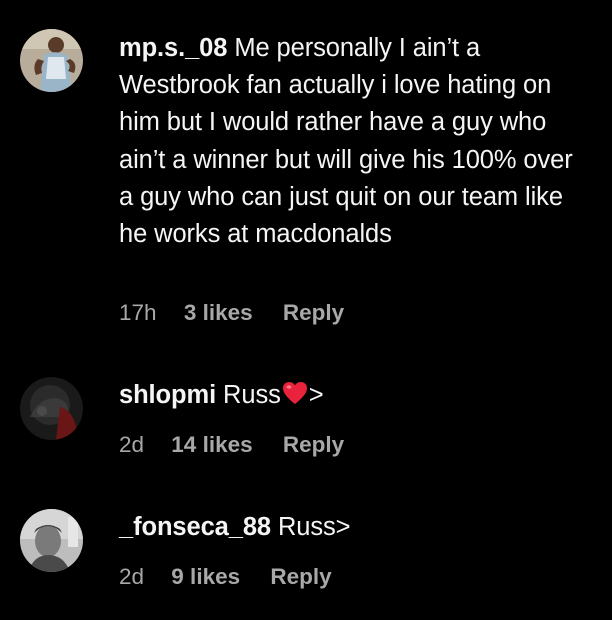  Describe the element at coordinates (138, 313) in the screenshot. I see `comment-timestamp: 17h` at that location.